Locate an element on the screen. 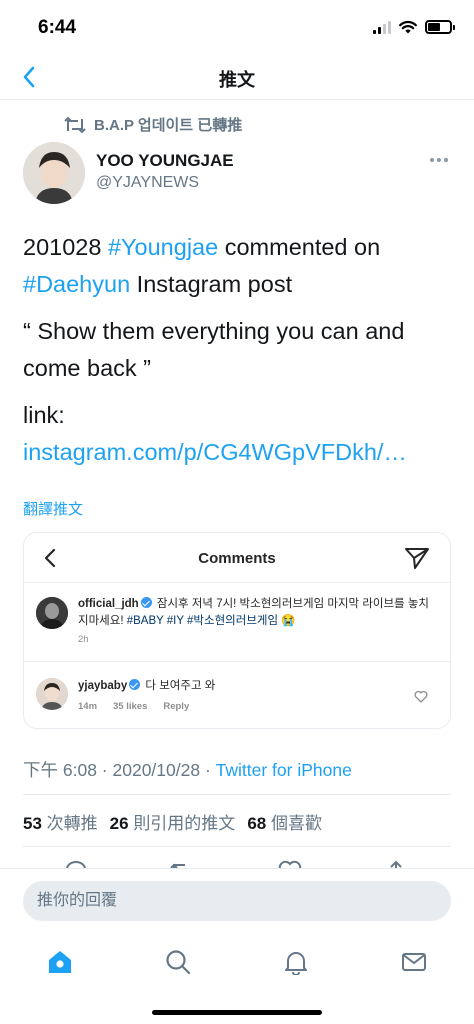 The image size is (474, 1024). likes-stat: 68 個喜歡 is located at coordinates (284, 821).